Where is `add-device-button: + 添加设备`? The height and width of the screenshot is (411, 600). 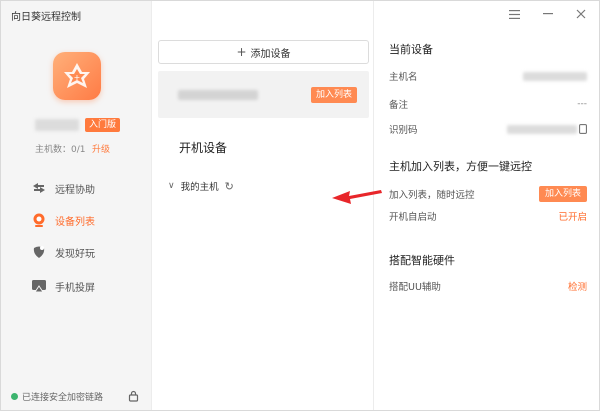 add-device-button: + 添加设备 is located at coordinates (263, 52).